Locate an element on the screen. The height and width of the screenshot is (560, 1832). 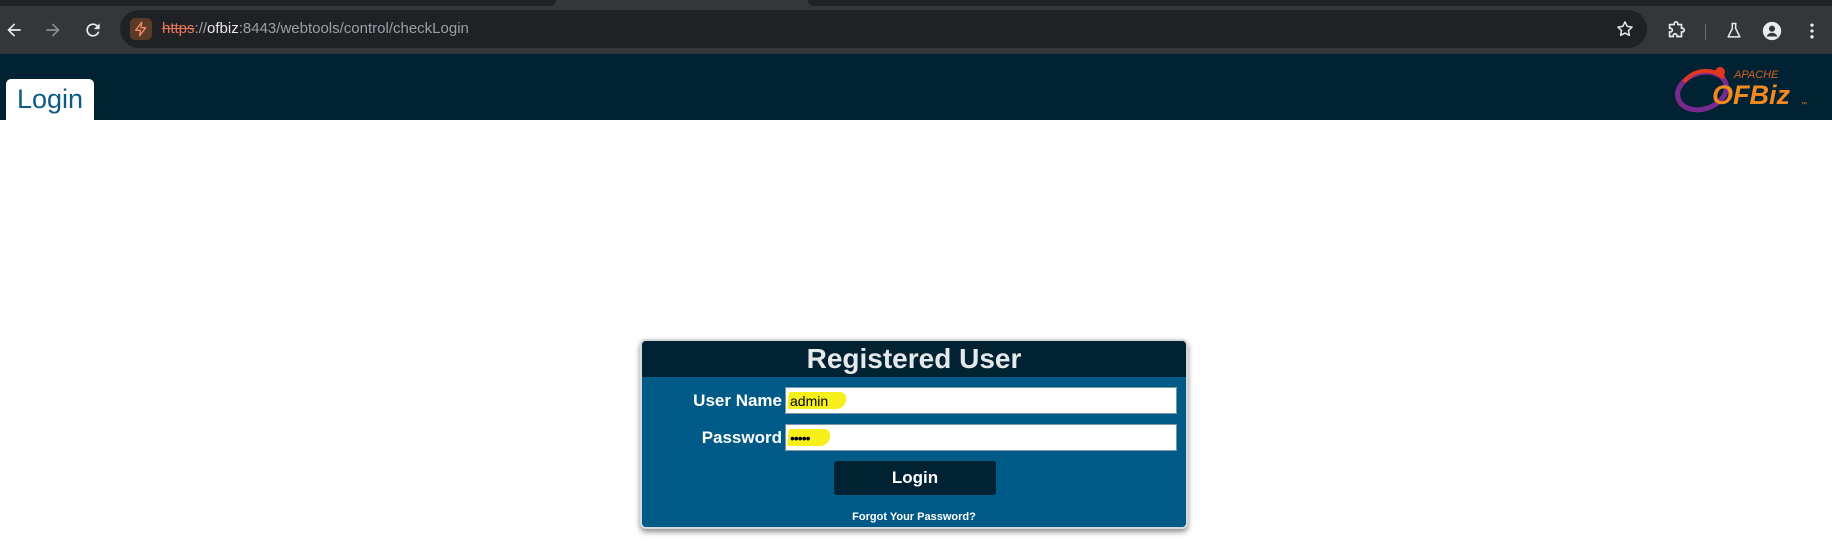
svg-text: ™ is located at coordinates (1804, 104).